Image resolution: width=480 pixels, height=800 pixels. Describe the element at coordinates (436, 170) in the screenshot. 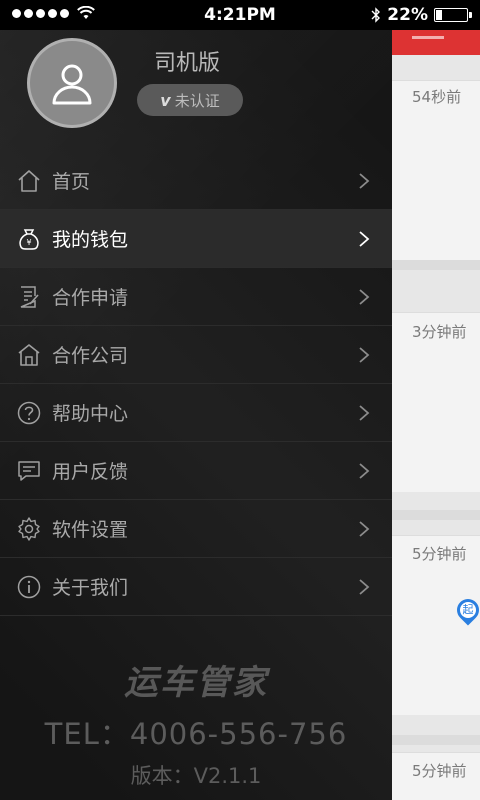

I see `list-item: 54秒前` at that location.